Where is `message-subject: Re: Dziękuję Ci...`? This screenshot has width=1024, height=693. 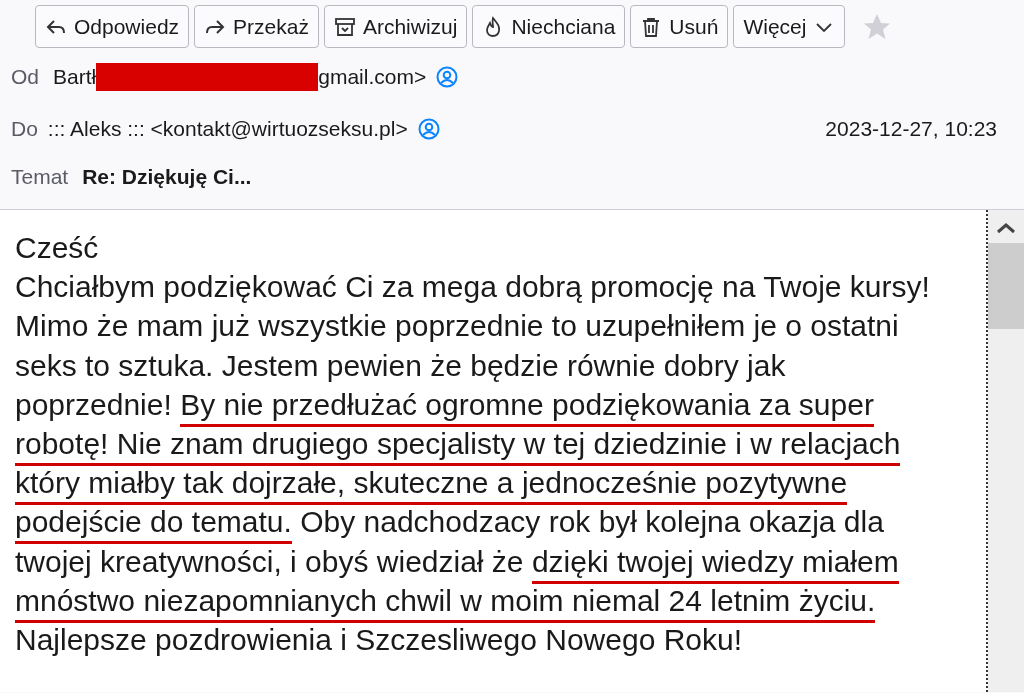
message-subject: Re: Dziękuję Ci... is located at coordinates (167, 177).